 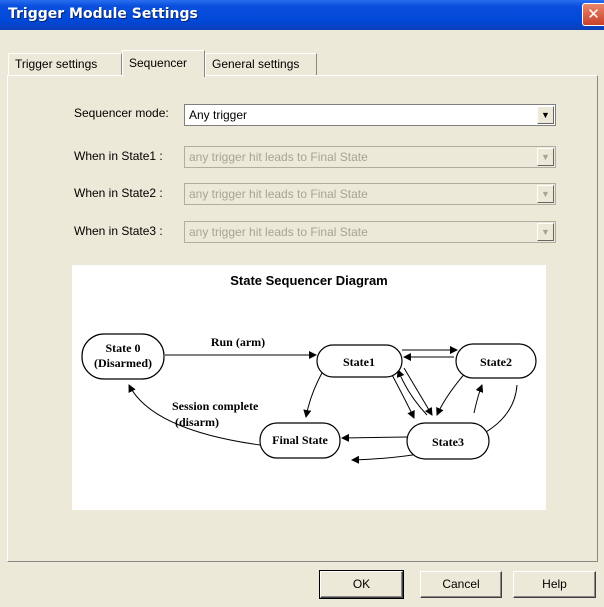 I want to click on state3-select: any trigger hit leads to Final State ▼, so click(x=370, y=232).